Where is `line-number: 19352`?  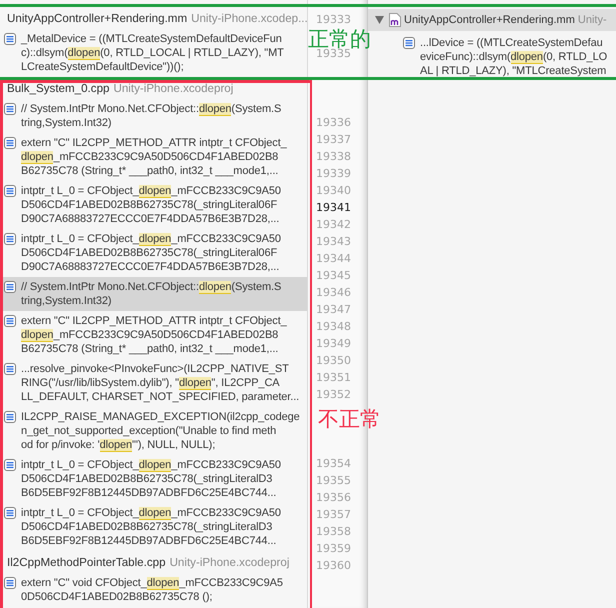 line-number: 19352 is located at coordinates (333, 395).